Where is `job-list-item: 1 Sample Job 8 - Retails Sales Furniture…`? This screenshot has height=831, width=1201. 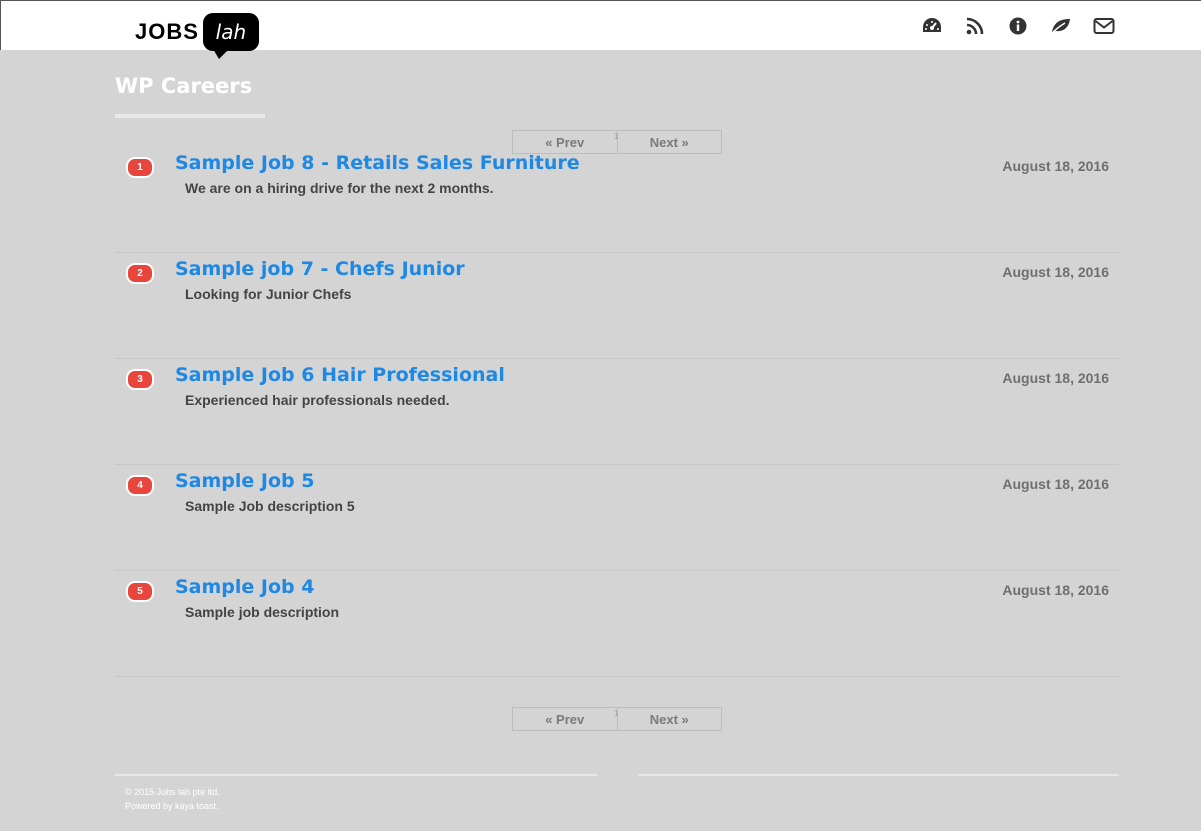
job-list-item: 1 Sample Job 8 - Retails Sales Furniture… is located at coordinates (617, 200).